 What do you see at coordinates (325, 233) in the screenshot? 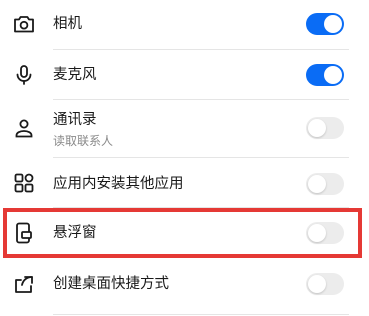
I see `floating-window-toggle` at bounding box center [325, 233].